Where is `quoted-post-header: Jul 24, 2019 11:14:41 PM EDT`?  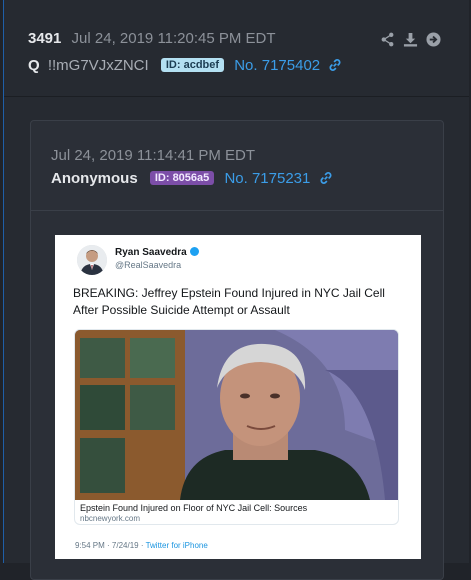
quoted-post-header: Jul 24, 2019 11:14:41 PM EDT is located at coordinates (153, 155).